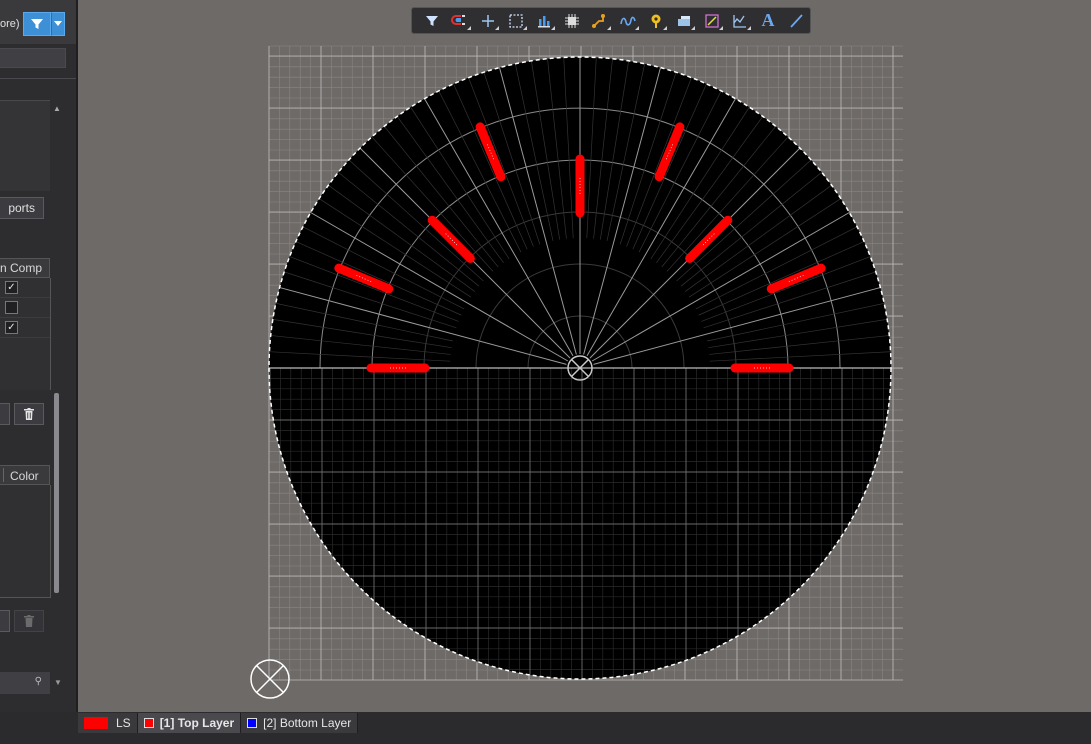  I want to click on rectangle-select-icon, so click(516, 20).